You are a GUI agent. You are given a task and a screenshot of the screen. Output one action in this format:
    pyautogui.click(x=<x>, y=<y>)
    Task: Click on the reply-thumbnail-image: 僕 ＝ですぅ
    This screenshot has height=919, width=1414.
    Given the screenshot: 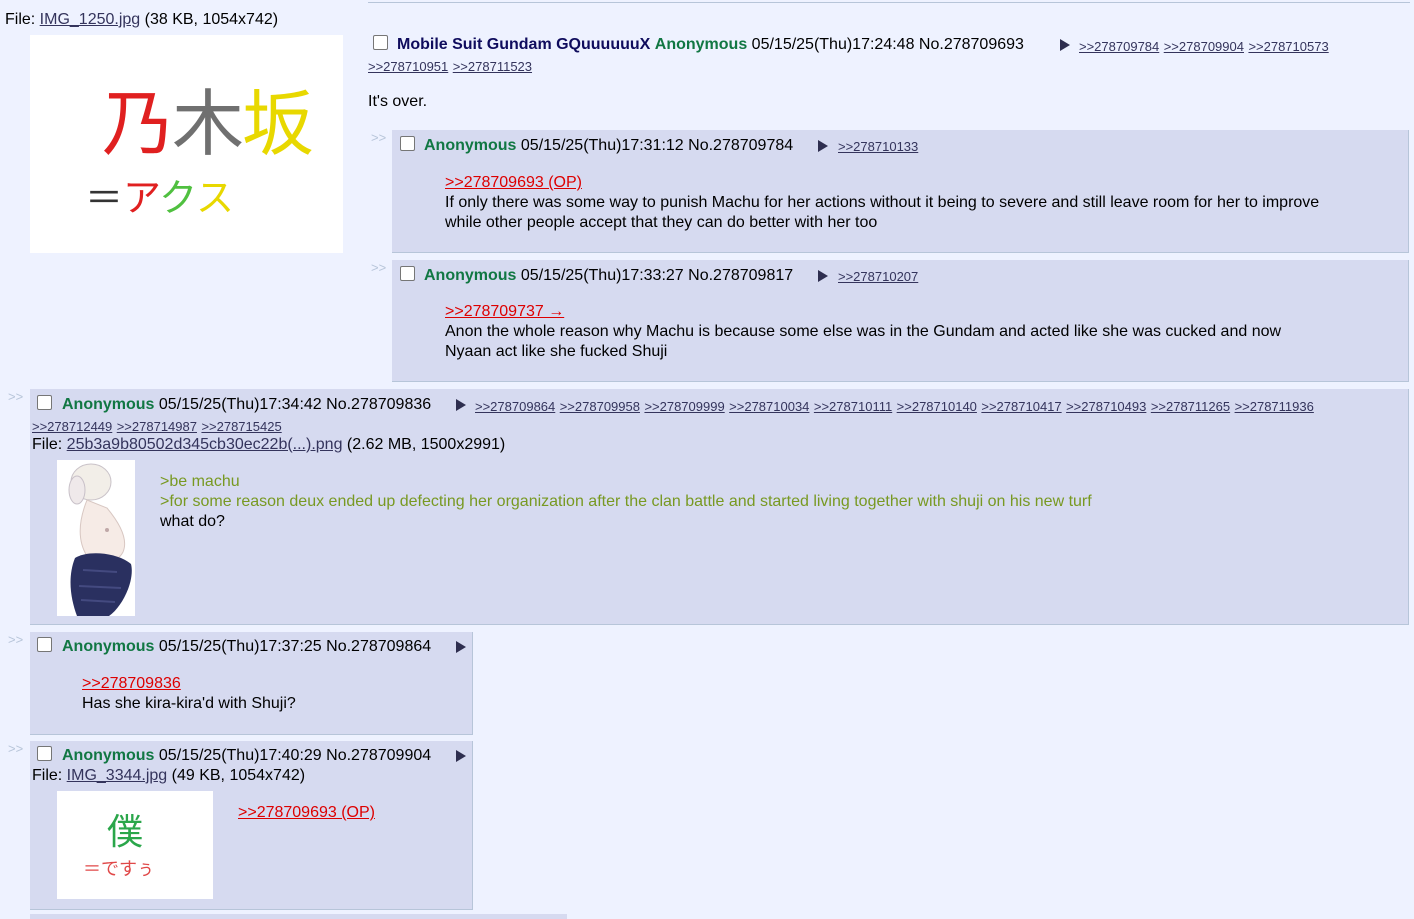 What is the action you would take?
    pyautogui.click(x=135, y=845)
    